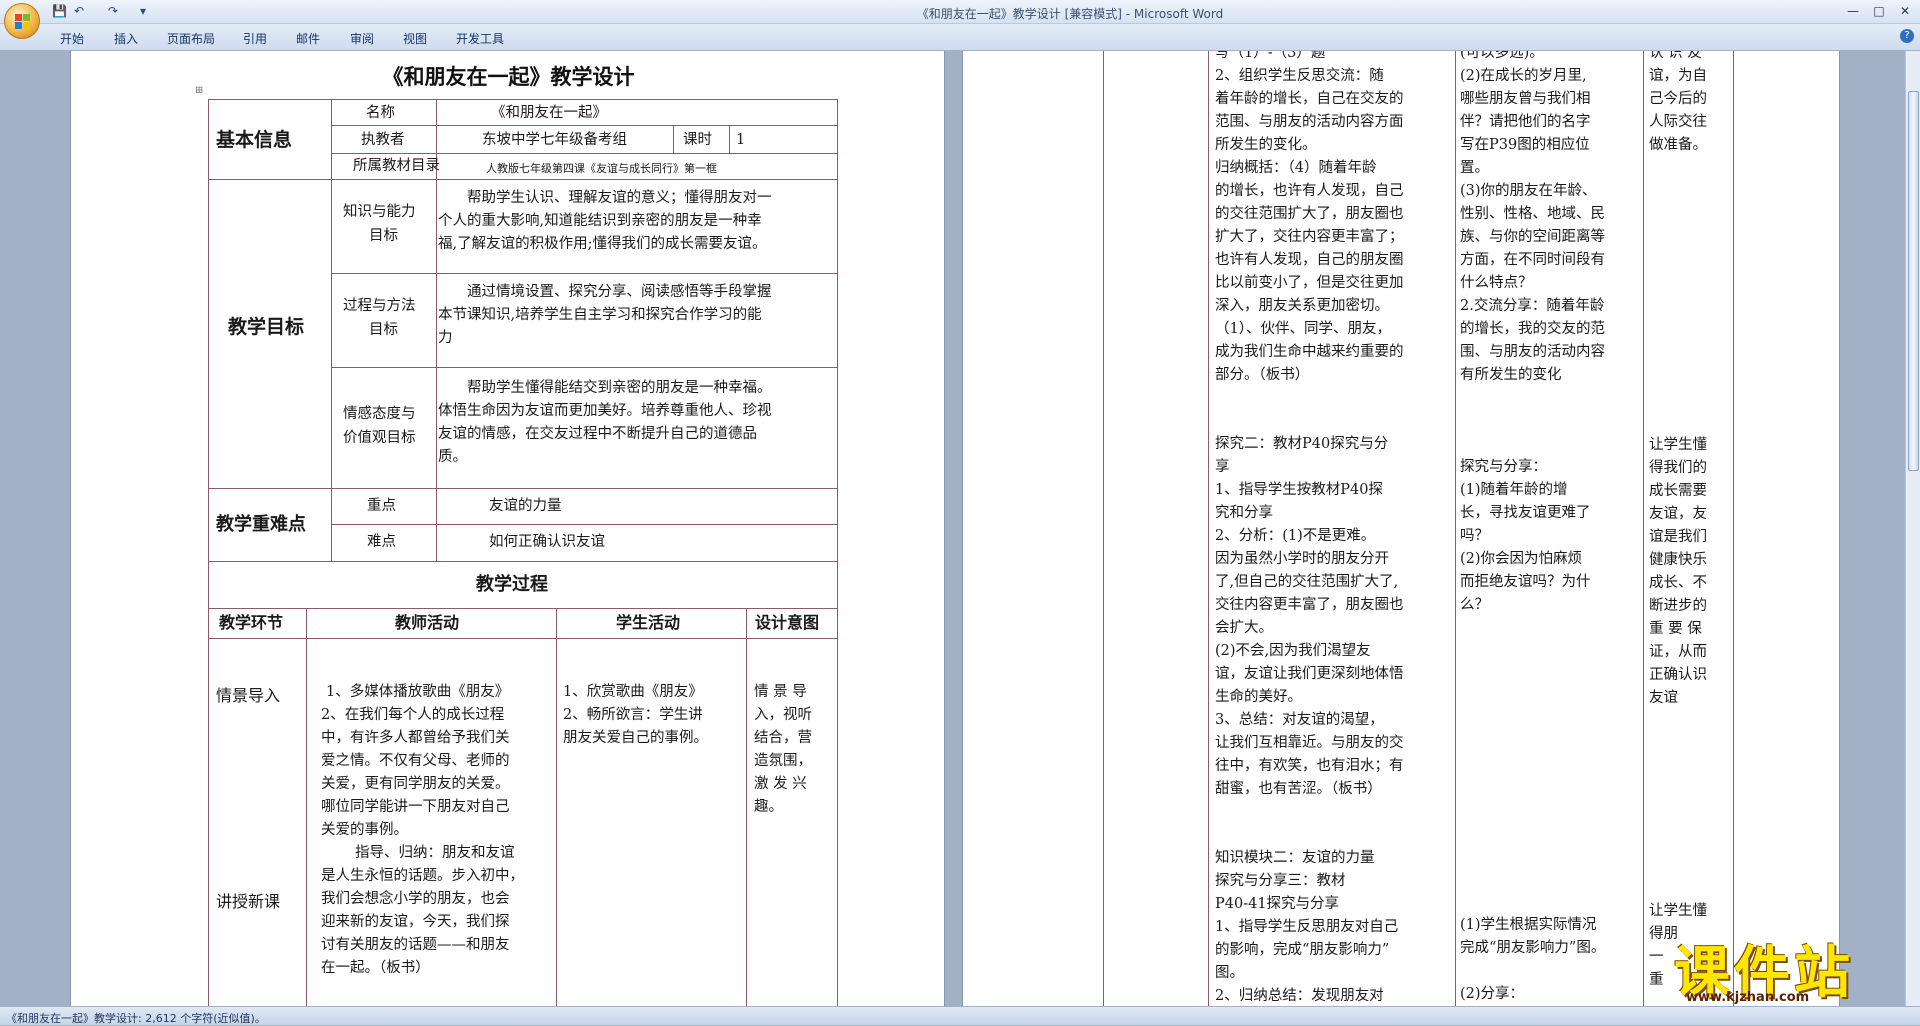  Describe the element at coordinates (1907, 36) in the screenshot. I see `help-icon: ?` at that location.